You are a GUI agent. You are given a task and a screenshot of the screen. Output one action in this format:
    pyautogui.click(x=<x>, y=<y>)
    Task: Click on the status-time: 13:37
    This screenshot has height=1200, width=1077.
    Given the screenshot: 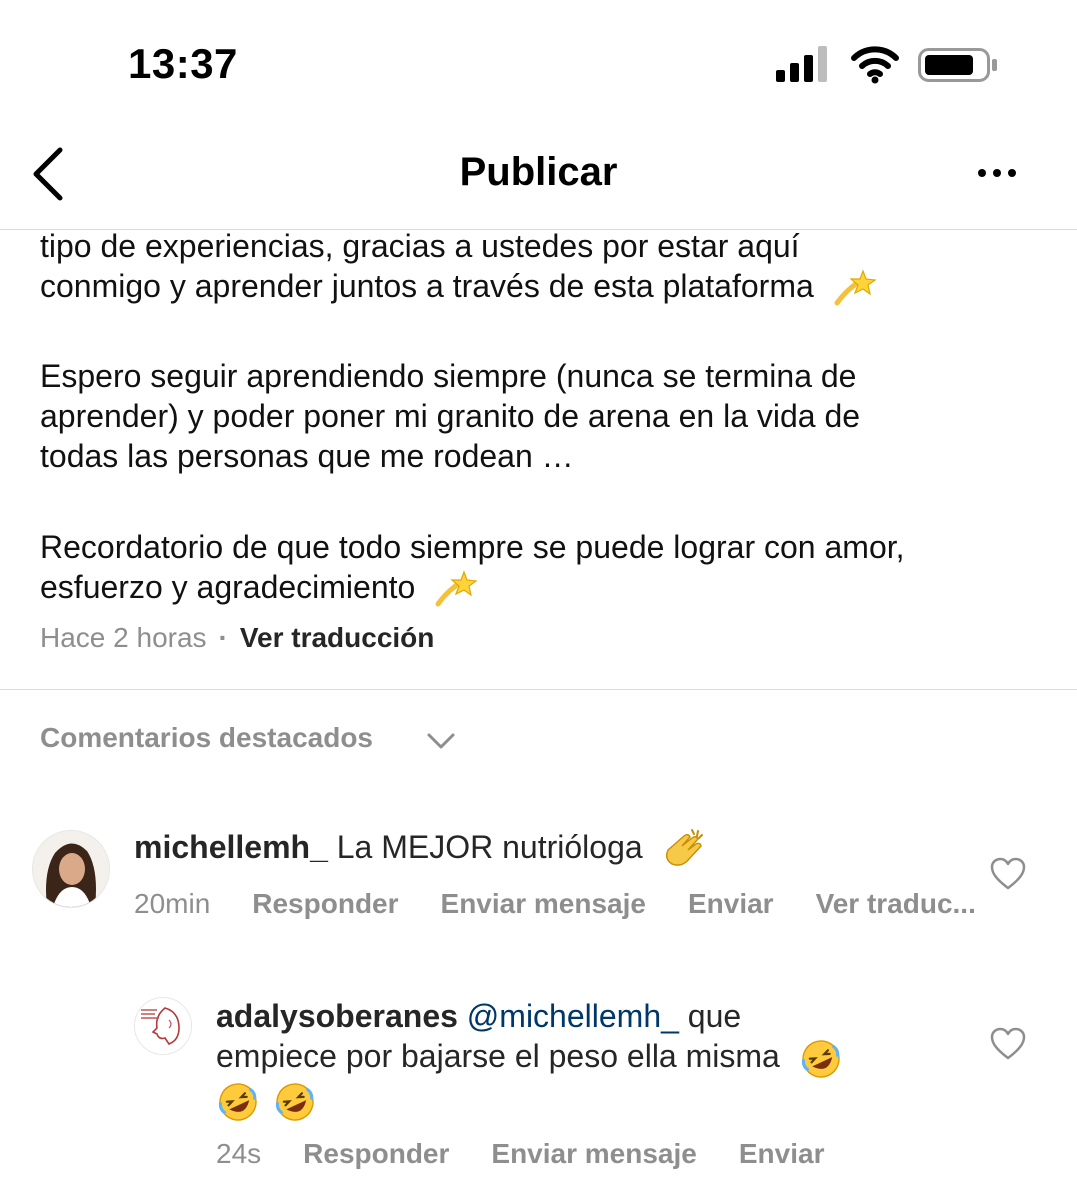 What is the action you would take?
    pyautogui.click(x=183, y=63)
    